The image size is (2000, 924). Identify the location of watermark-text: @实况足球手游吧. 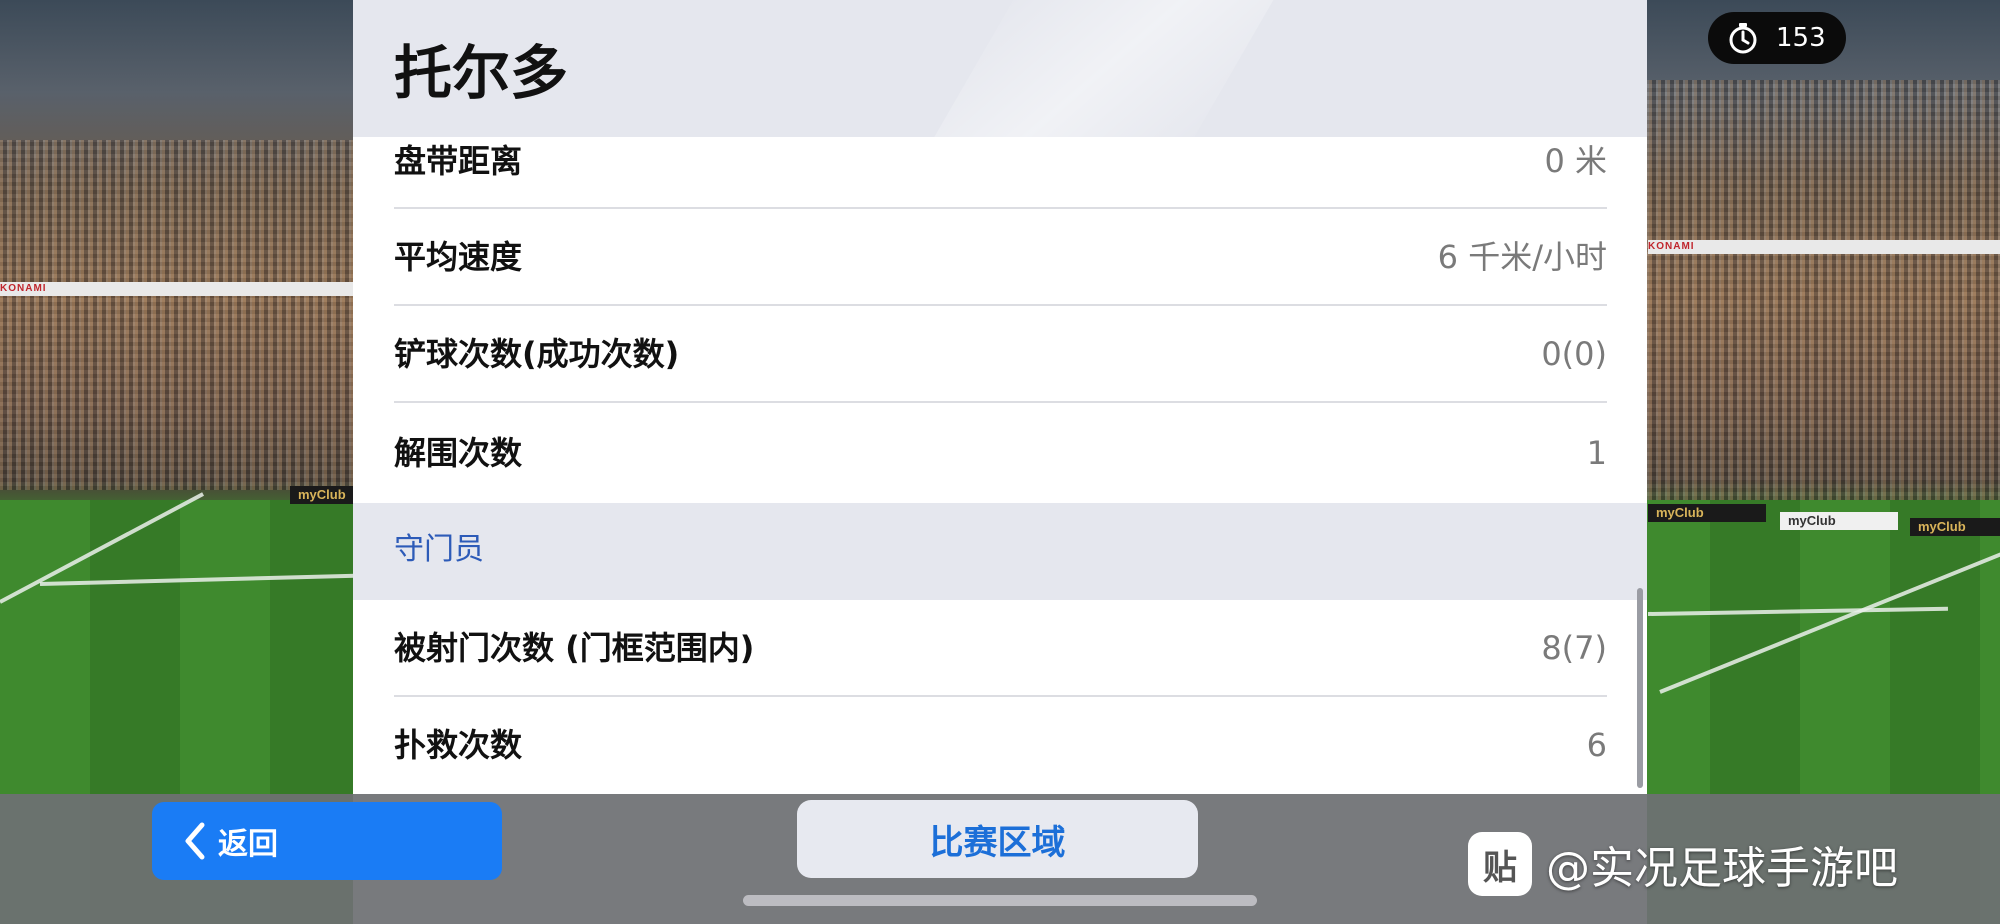
(1722, 868).